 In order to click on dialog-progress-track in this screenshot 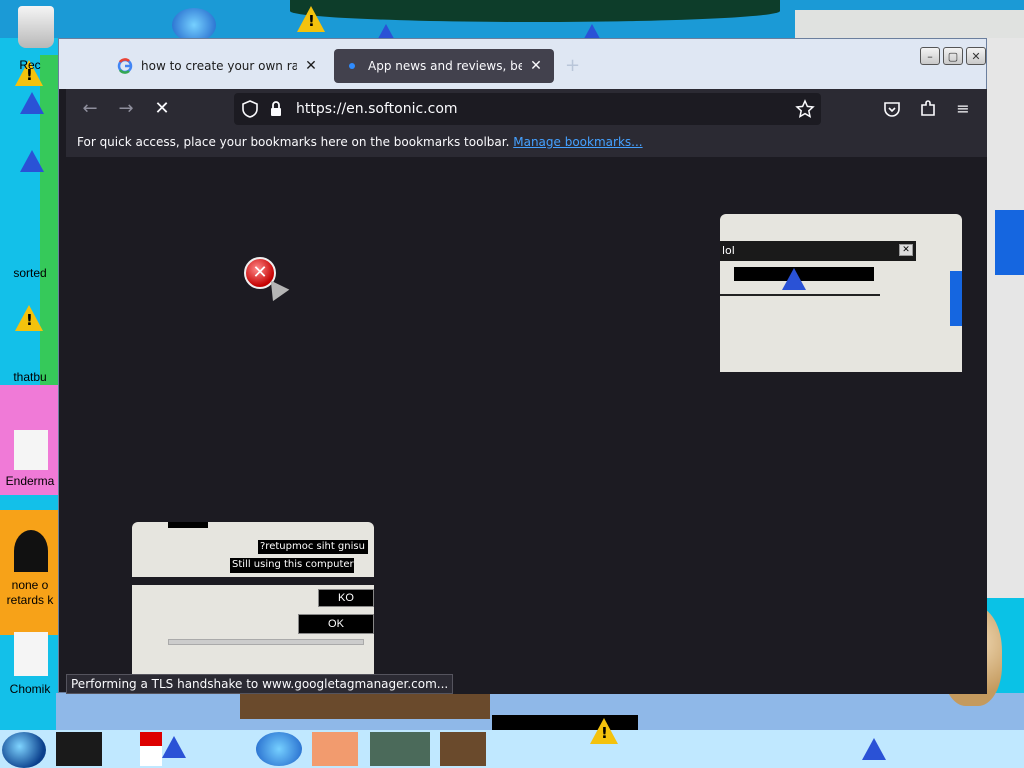, I will do `click(266, 642)`.